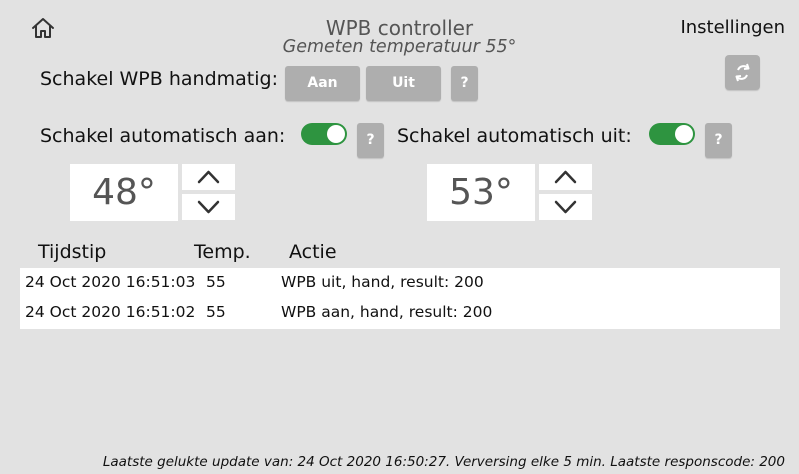  What do you see at coordinates (514, 136) in the screenshot?
I see `auto-off-label: Schakel automatisch uit:` at bounding box center [514, 136].